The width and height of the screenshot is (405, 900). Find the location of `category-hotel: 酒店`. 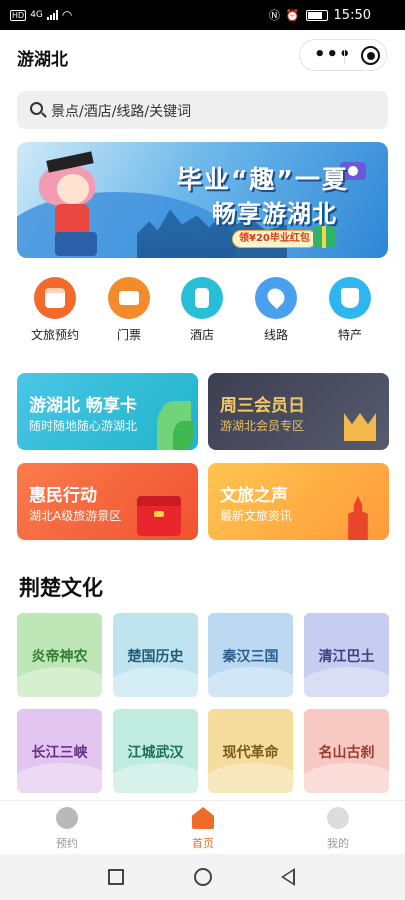

category-hotel: 酒店 is located at coordinates (202, 310).